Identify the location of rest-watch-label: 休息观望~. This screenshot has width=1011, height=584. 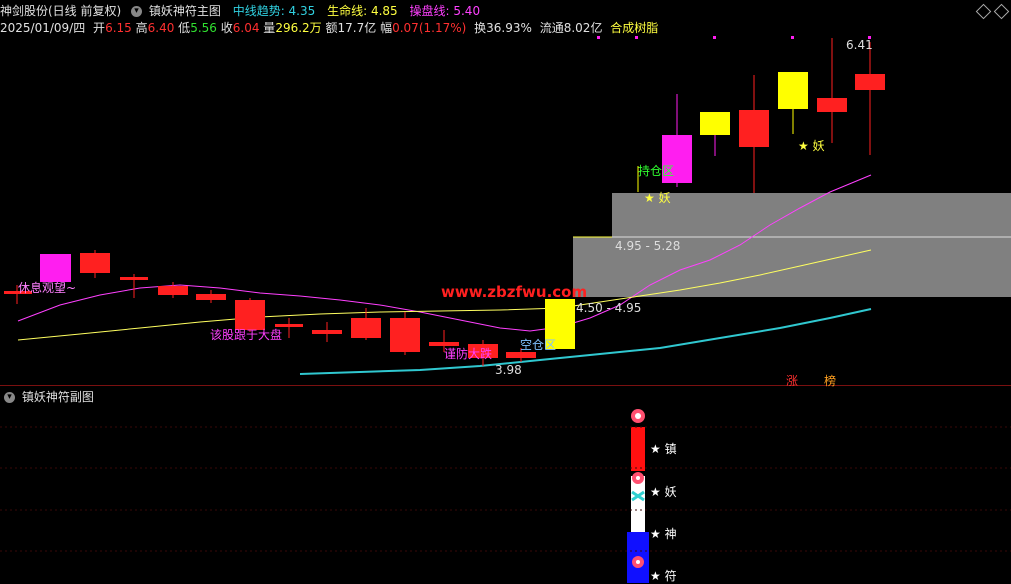
(47, 288).